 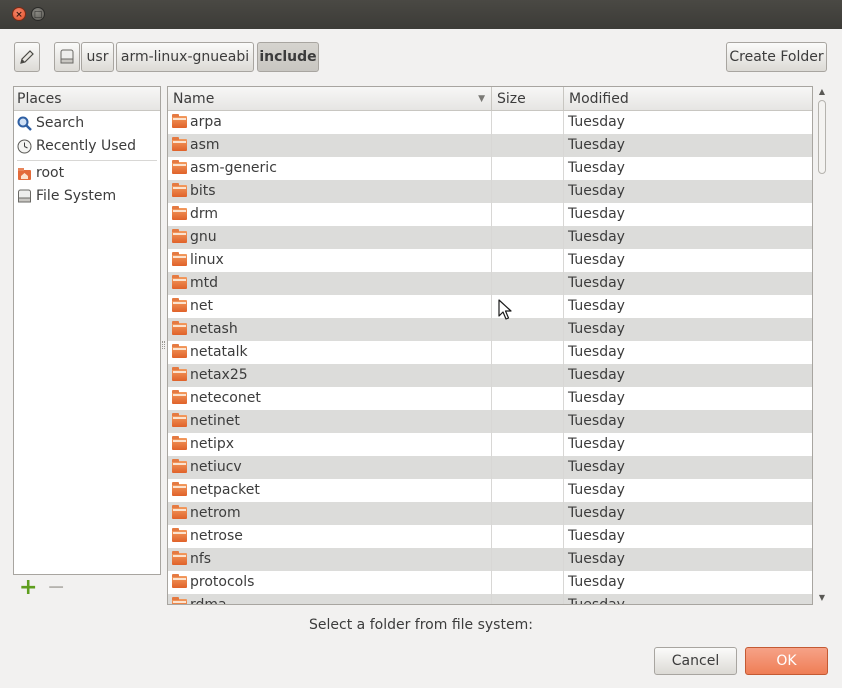 I want to click on place-item-root: root, so click(x=87, y=173).